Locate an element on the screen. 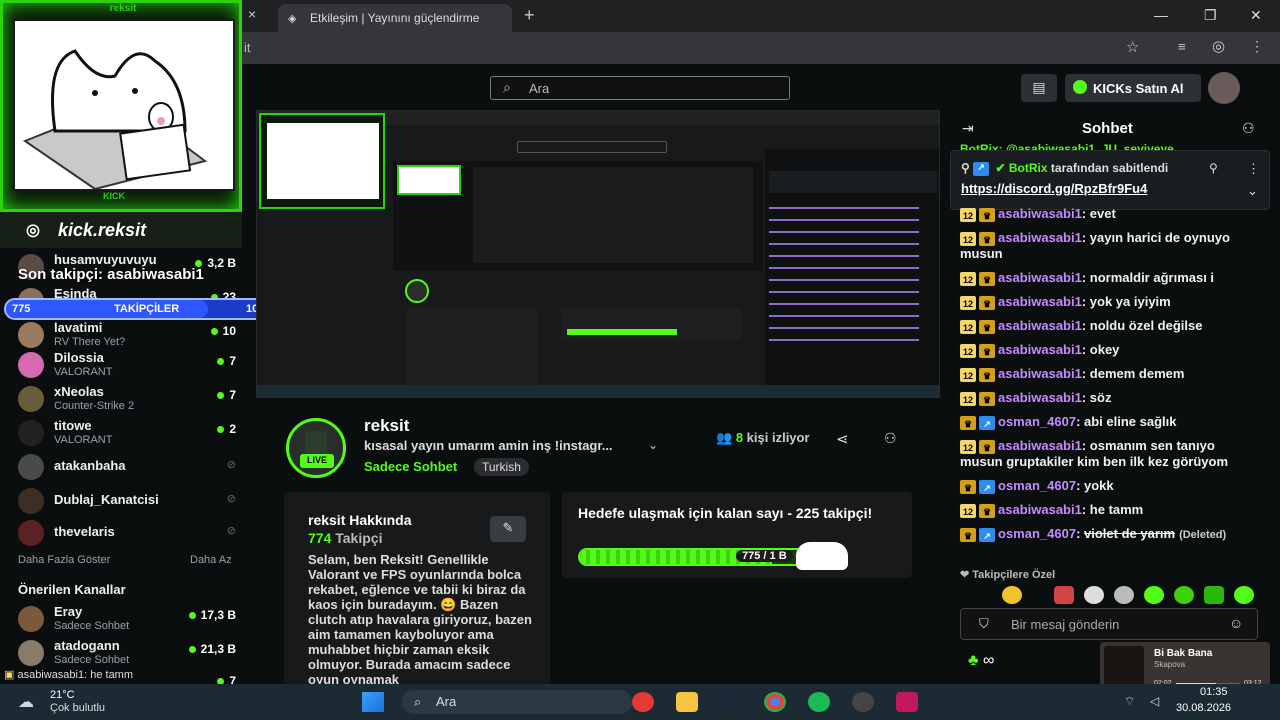 The height and width of the screenshot is (720, 1280). sidebar-channel-dublaj-kanatcisi: Dublaj_Kanatcisi ⊘ is located at coordinates (128, 501).